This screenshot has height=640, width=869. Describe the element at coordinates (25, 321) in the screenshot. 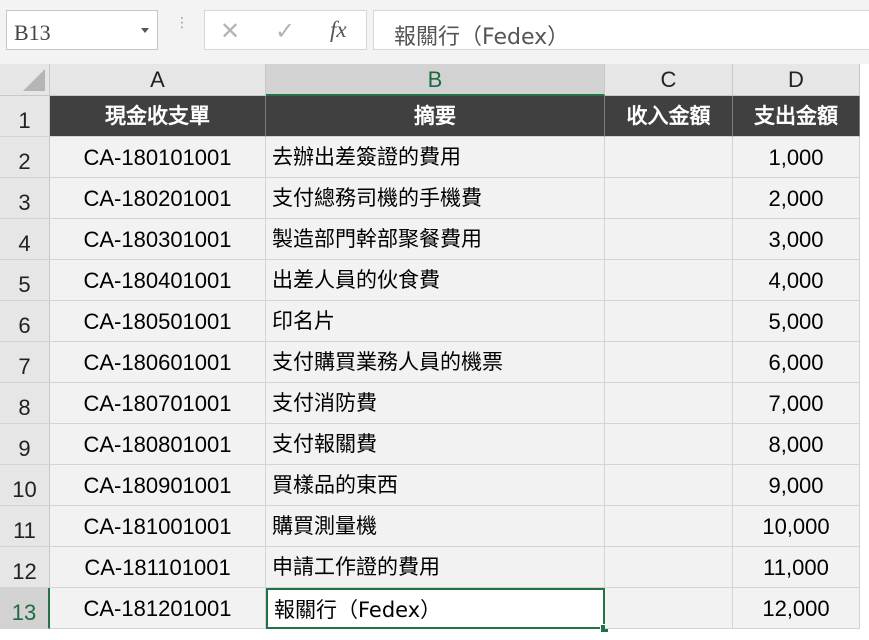

I see `row-header-6: 6` at that location.